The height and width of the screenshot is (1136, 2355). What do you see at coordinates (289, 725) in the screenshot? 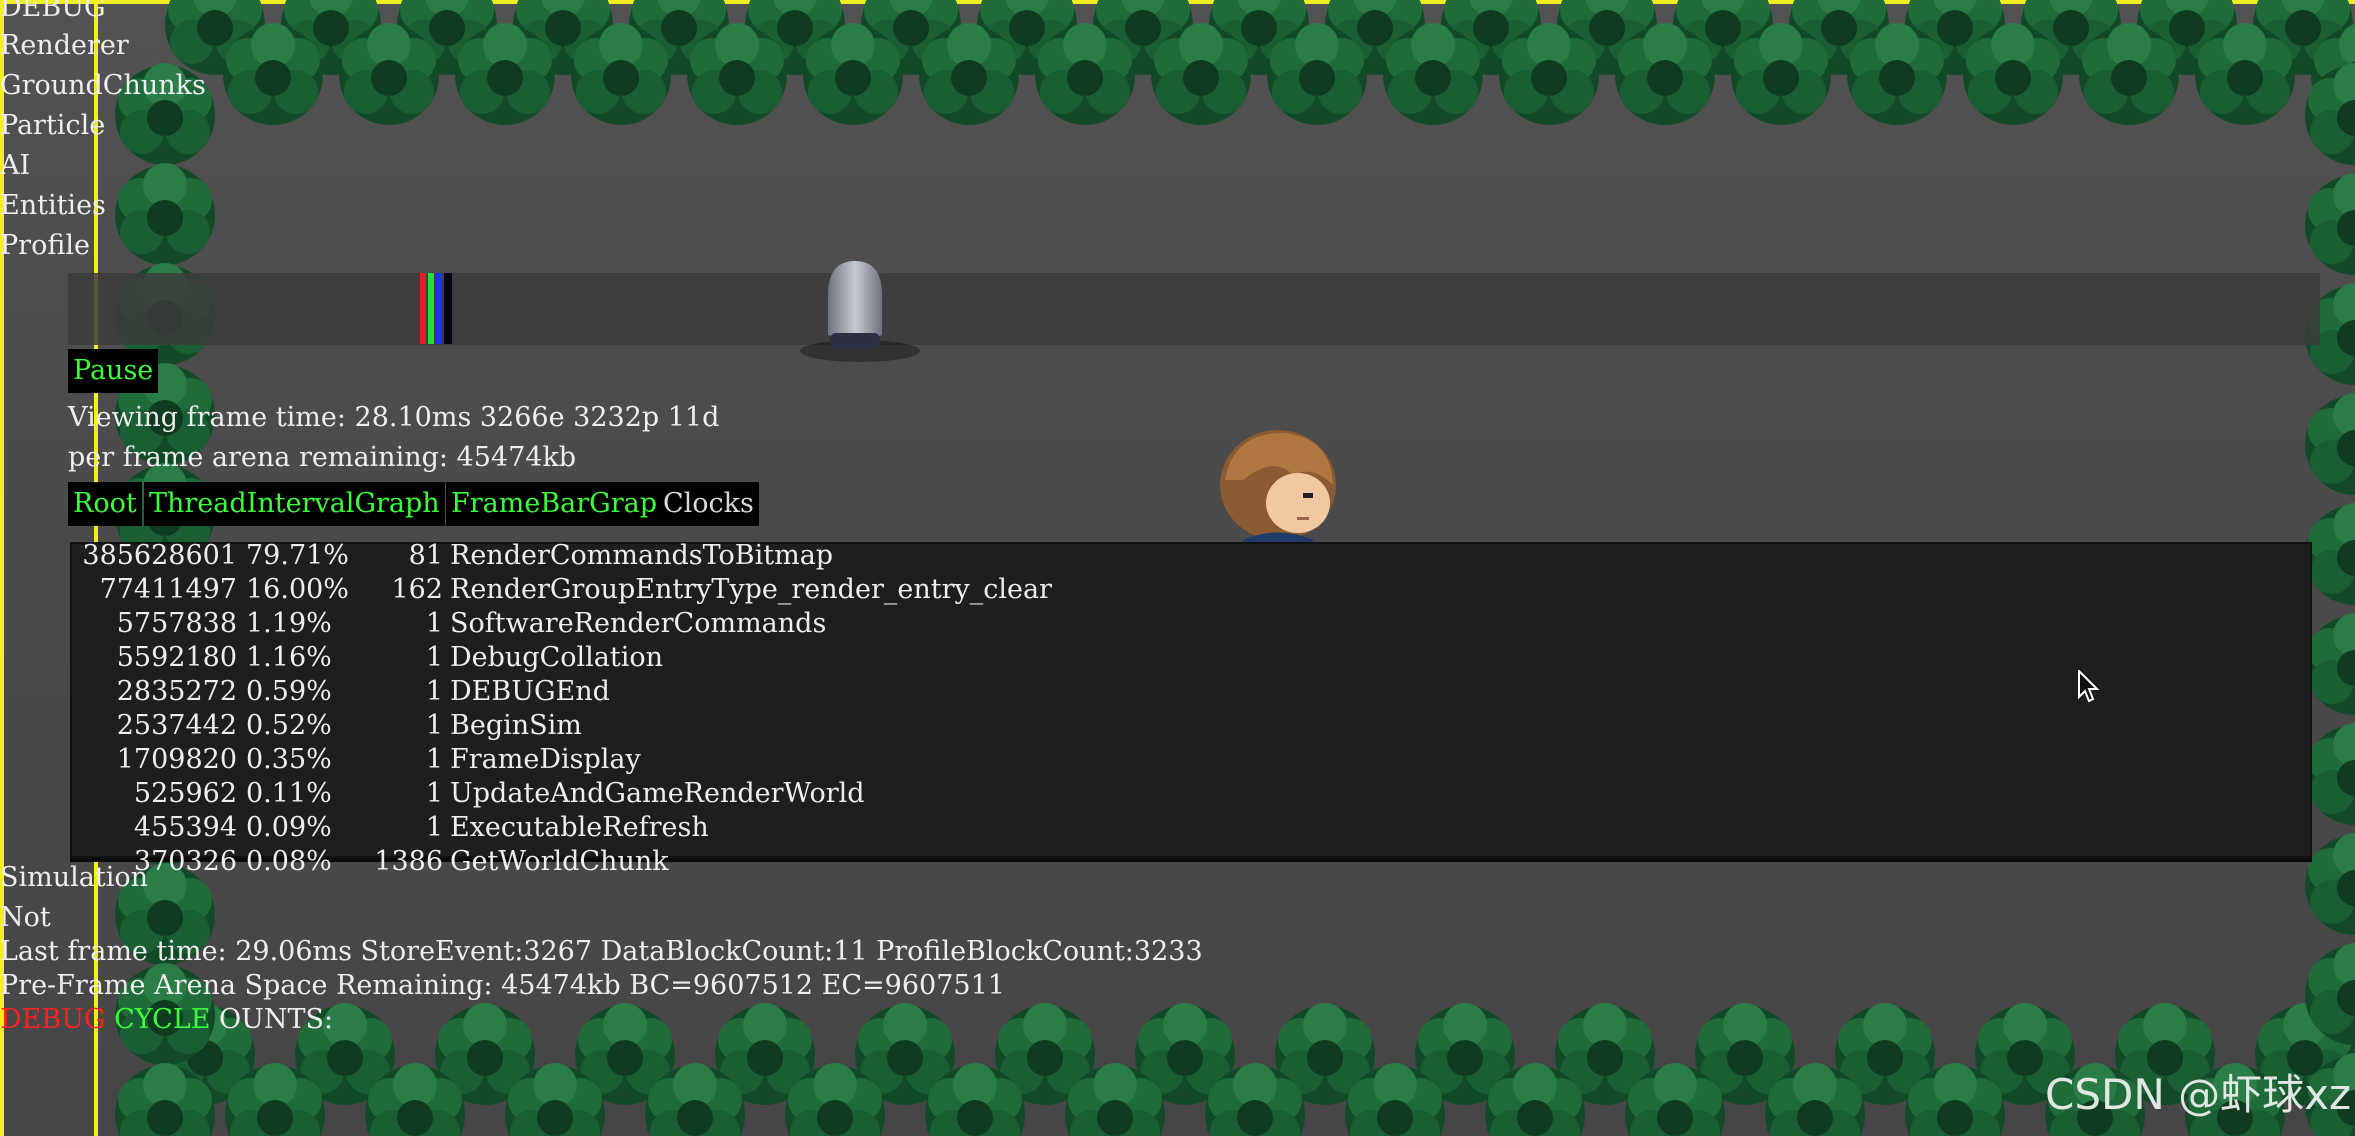
I see `percent-cell: 0.52%` at bounding box center [289, 725].